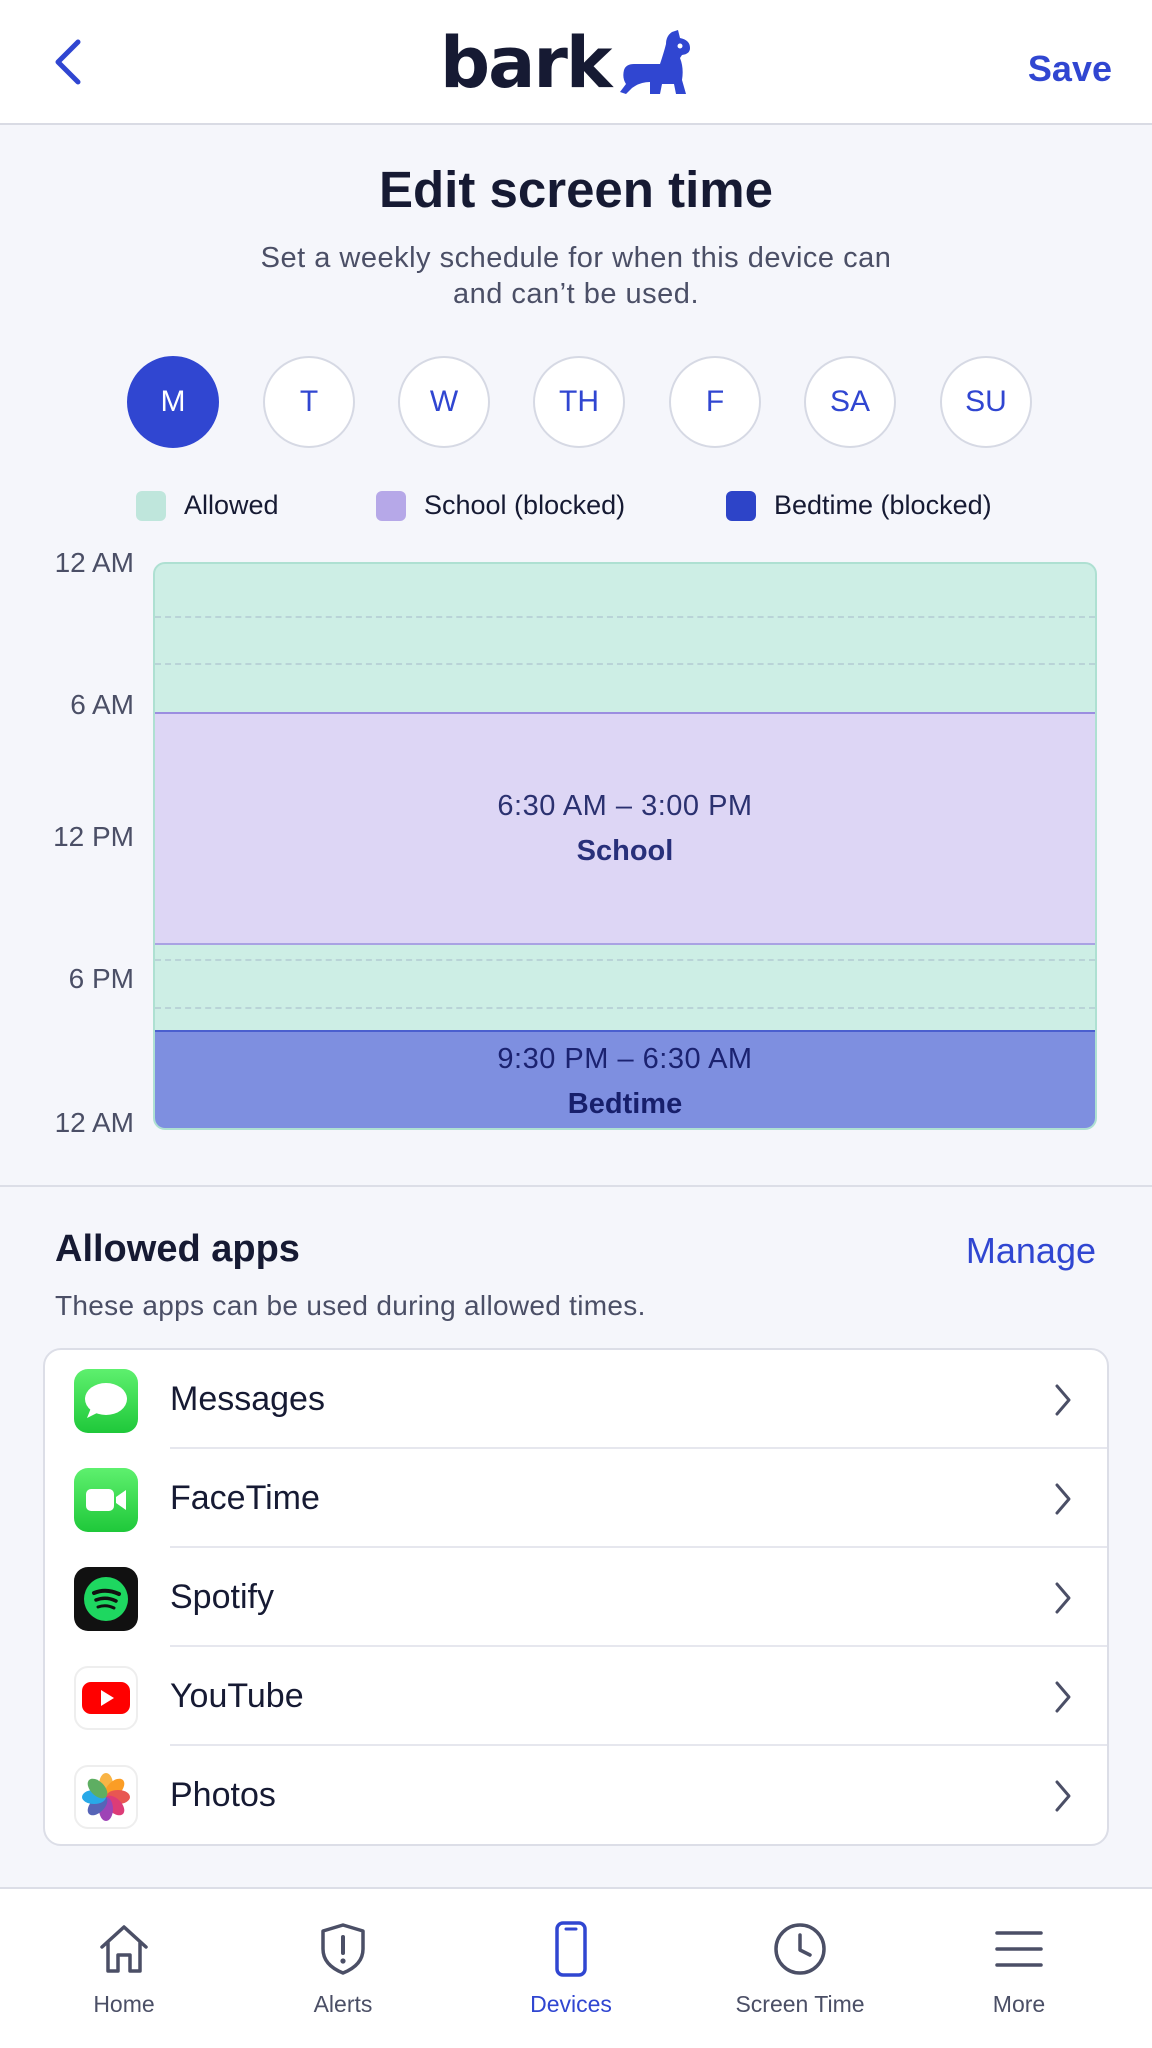 The width and height of the screenshot is (1152, 2048). What do you see at coordinates (177, 1249) in the screenshot?
I see `allowed-apps-title: Allowed apps` at bounding box center [177, 1249].